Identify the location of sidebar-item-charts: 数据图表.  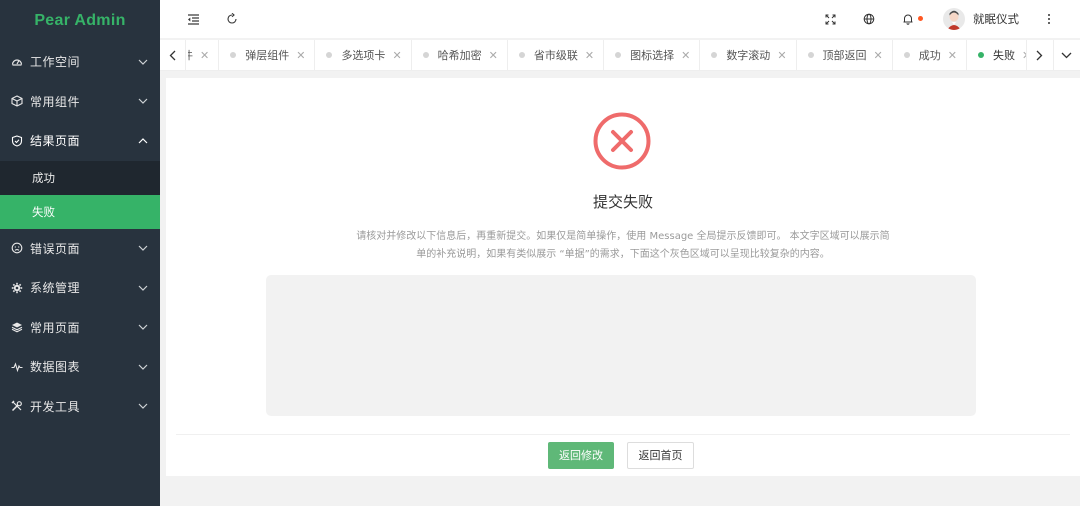
(80, 367).